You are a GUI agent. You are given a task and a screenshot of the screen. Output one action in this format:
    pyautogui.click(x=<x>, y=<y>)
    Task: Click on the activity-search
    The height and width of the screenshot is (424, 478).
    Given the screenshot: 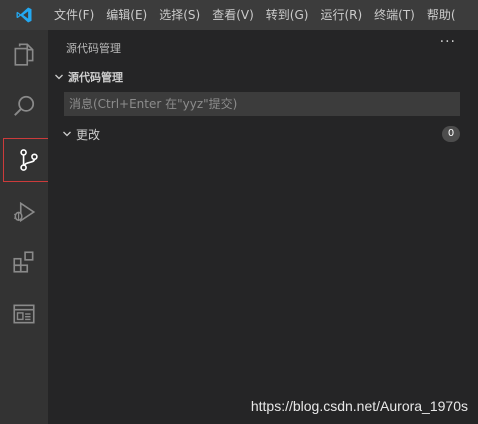 What is the action you would take?
    pyautogui.click(x=24, y=106)
    